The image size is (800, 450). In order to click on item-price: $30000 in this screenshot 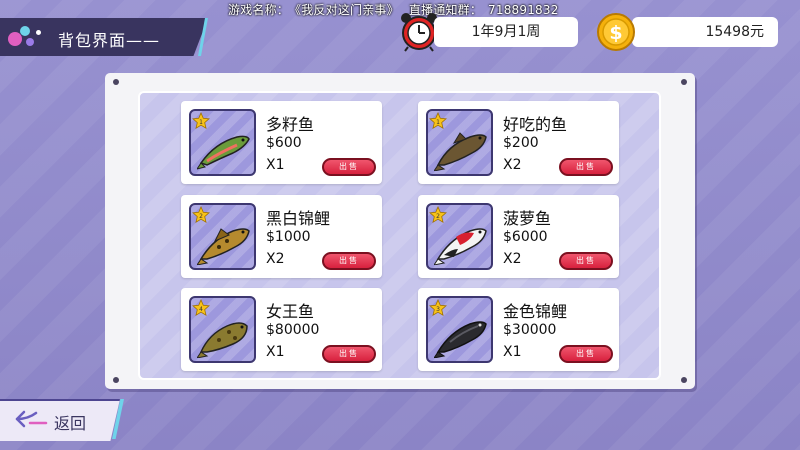, I will do `click(530, 330)`.